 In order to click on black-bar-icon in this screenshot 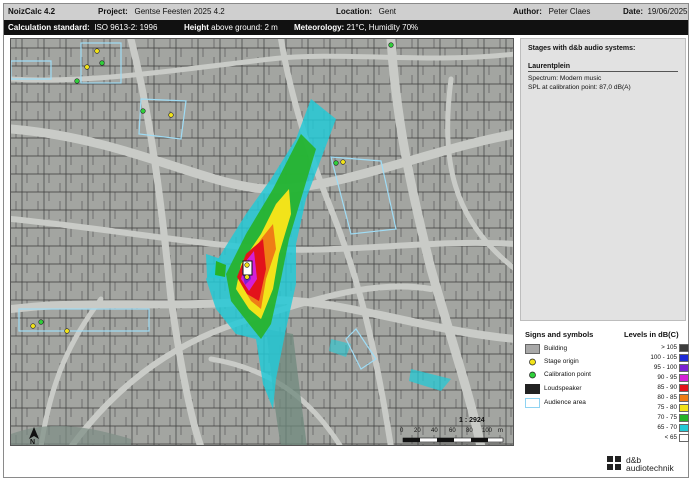, I will do `click(532, 389)`.